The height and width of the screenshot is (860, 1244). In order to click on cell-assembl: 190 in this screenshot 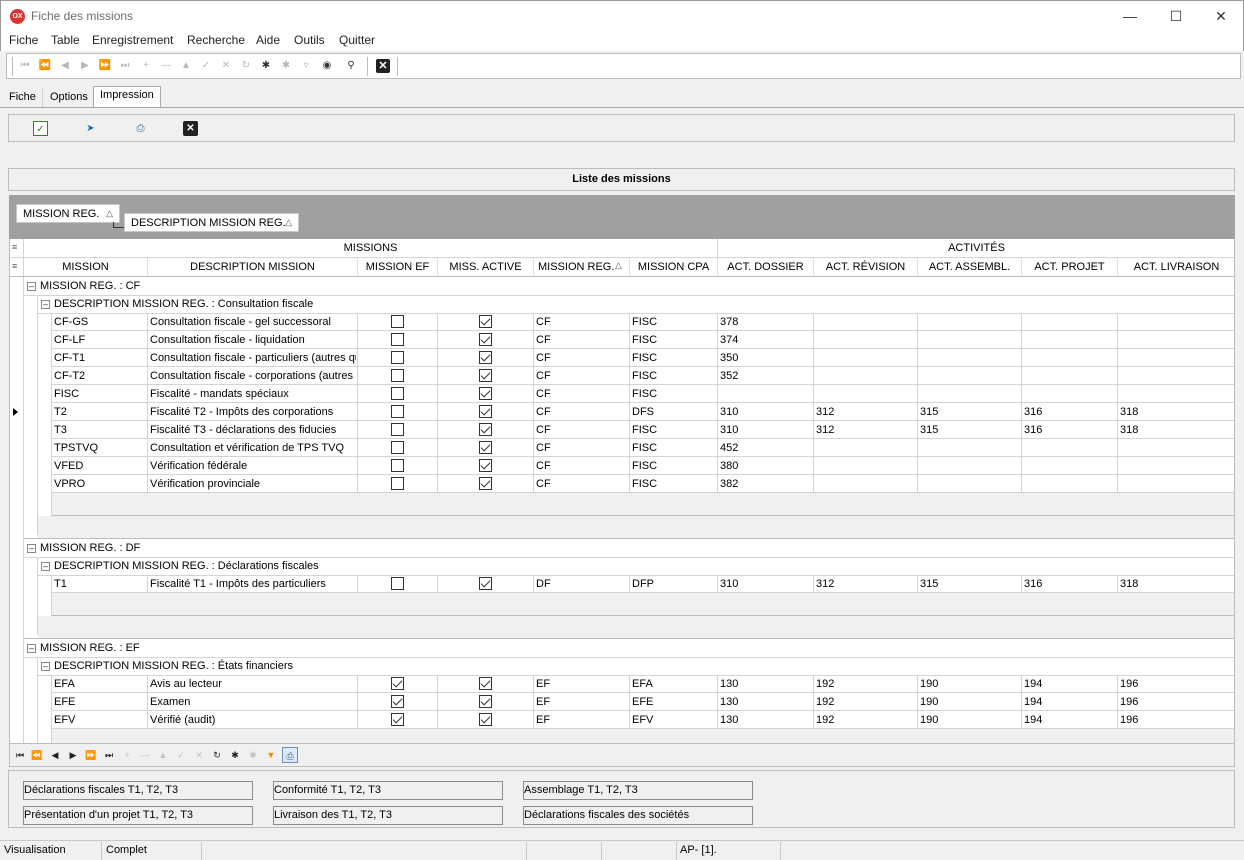, I will do `click(969, 720)`.